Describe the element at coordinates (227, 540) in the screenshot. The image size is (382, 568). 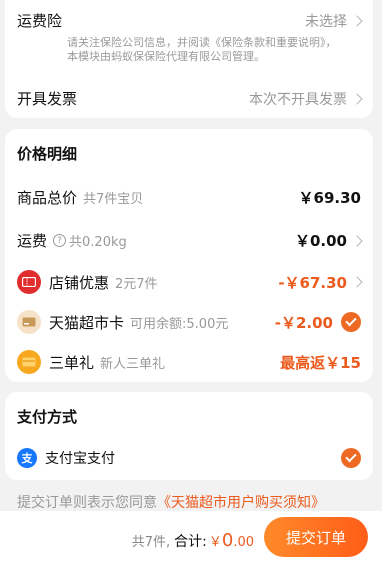
I see `total-amount-int: 0` at that location.